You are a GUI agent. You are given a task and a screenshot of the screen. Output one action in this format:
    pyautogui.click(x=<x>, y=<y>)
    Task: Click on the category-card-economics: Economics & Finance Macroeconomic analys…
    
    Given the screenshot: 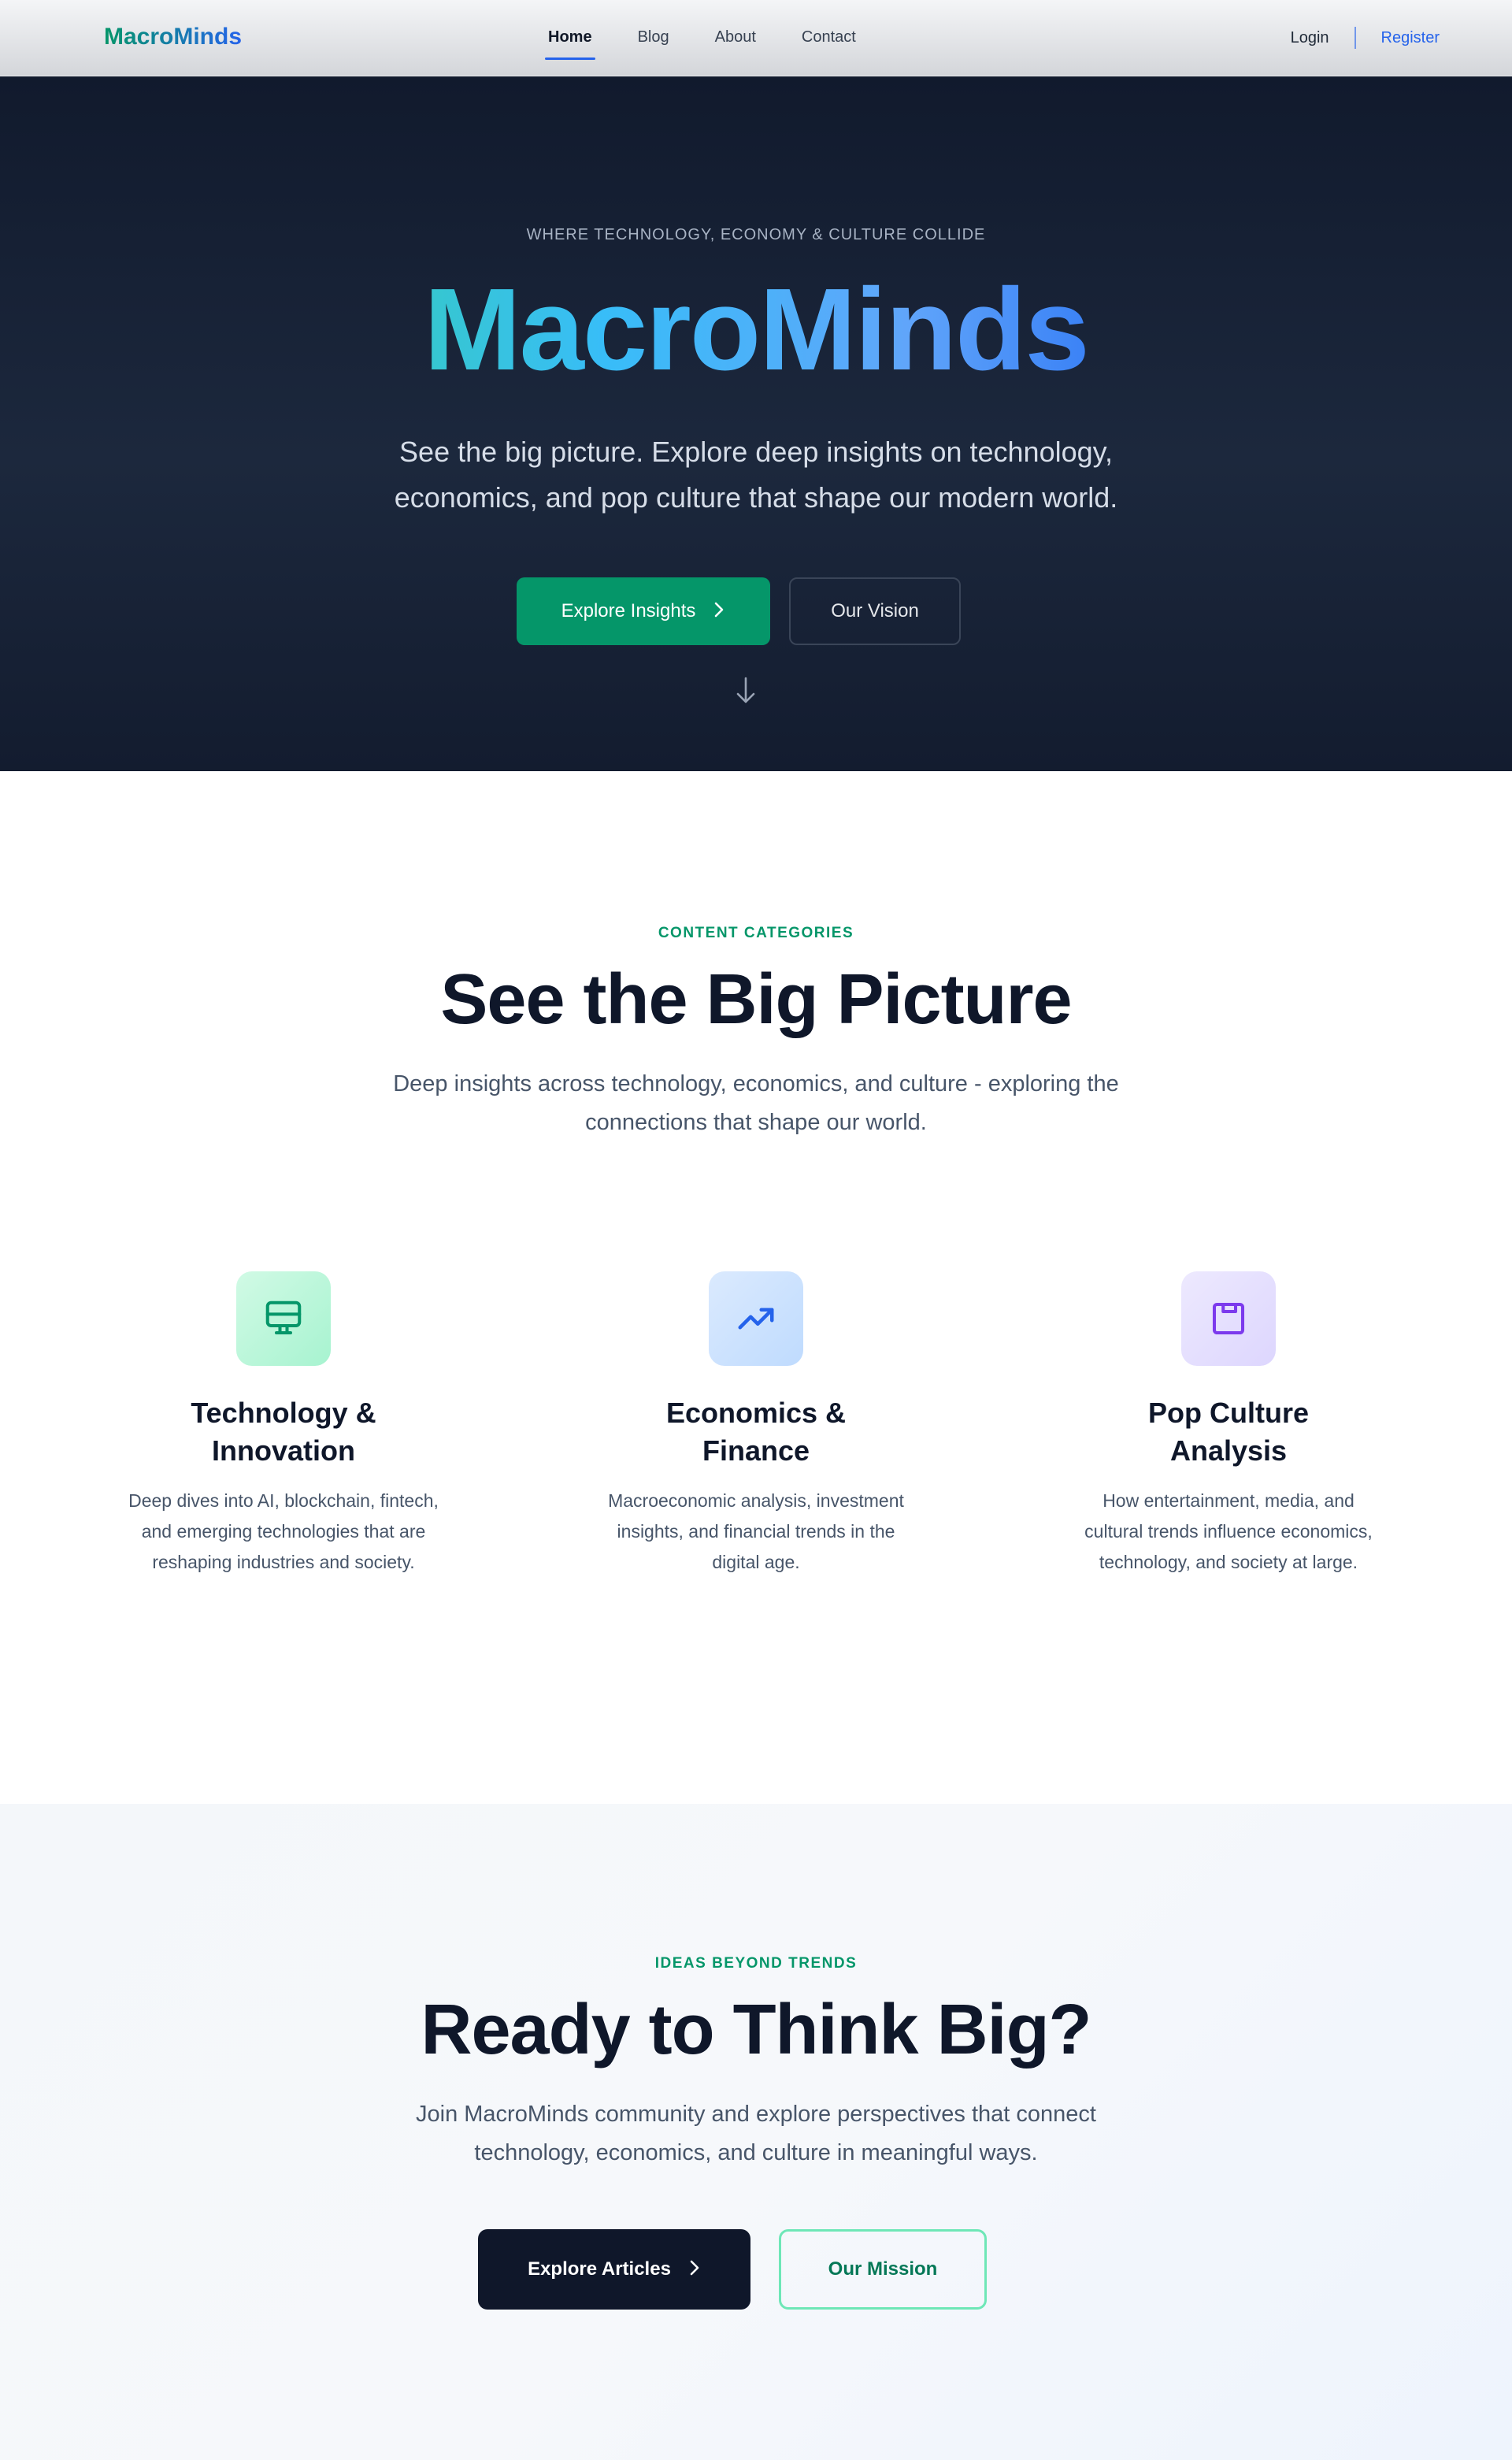 What is the action you would take?
    pyautogui.click(x=756, y=1424)
    